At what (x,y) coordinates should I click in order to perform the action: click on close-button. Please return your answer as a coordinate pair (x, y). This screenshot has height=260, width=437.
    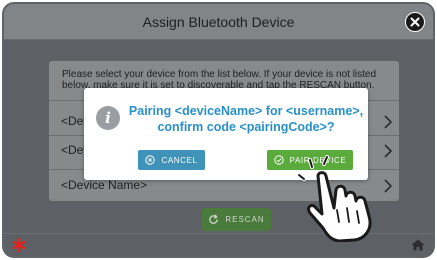
    Looking at the image, I should click on (415, 22).